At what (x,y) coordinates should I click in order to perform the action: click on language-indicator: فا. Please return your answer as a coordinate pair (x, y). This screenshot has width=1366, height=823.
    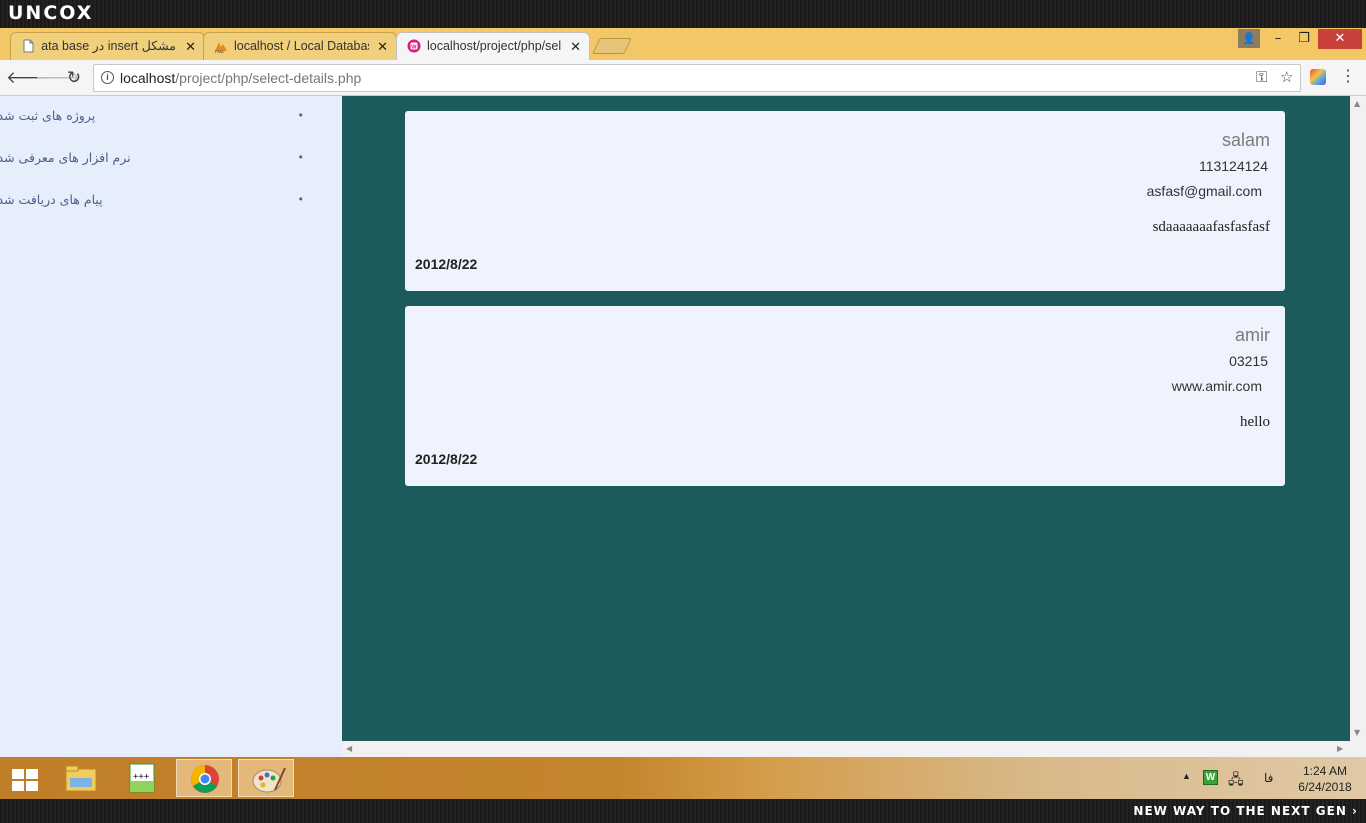
    Looking at the image, I should click on (1268, 778).